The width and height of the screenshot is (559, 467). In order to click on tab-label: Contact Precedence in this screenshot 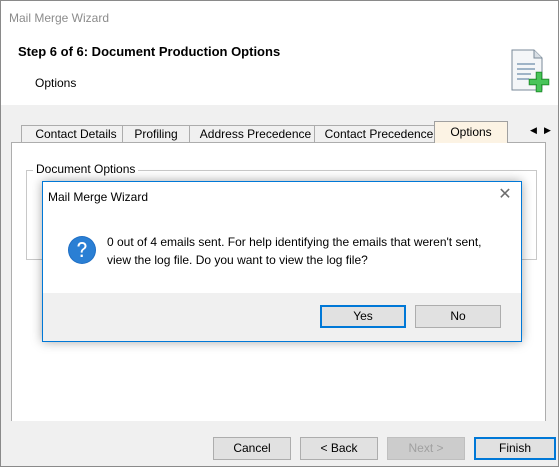, I will do `click(379, 134)`.